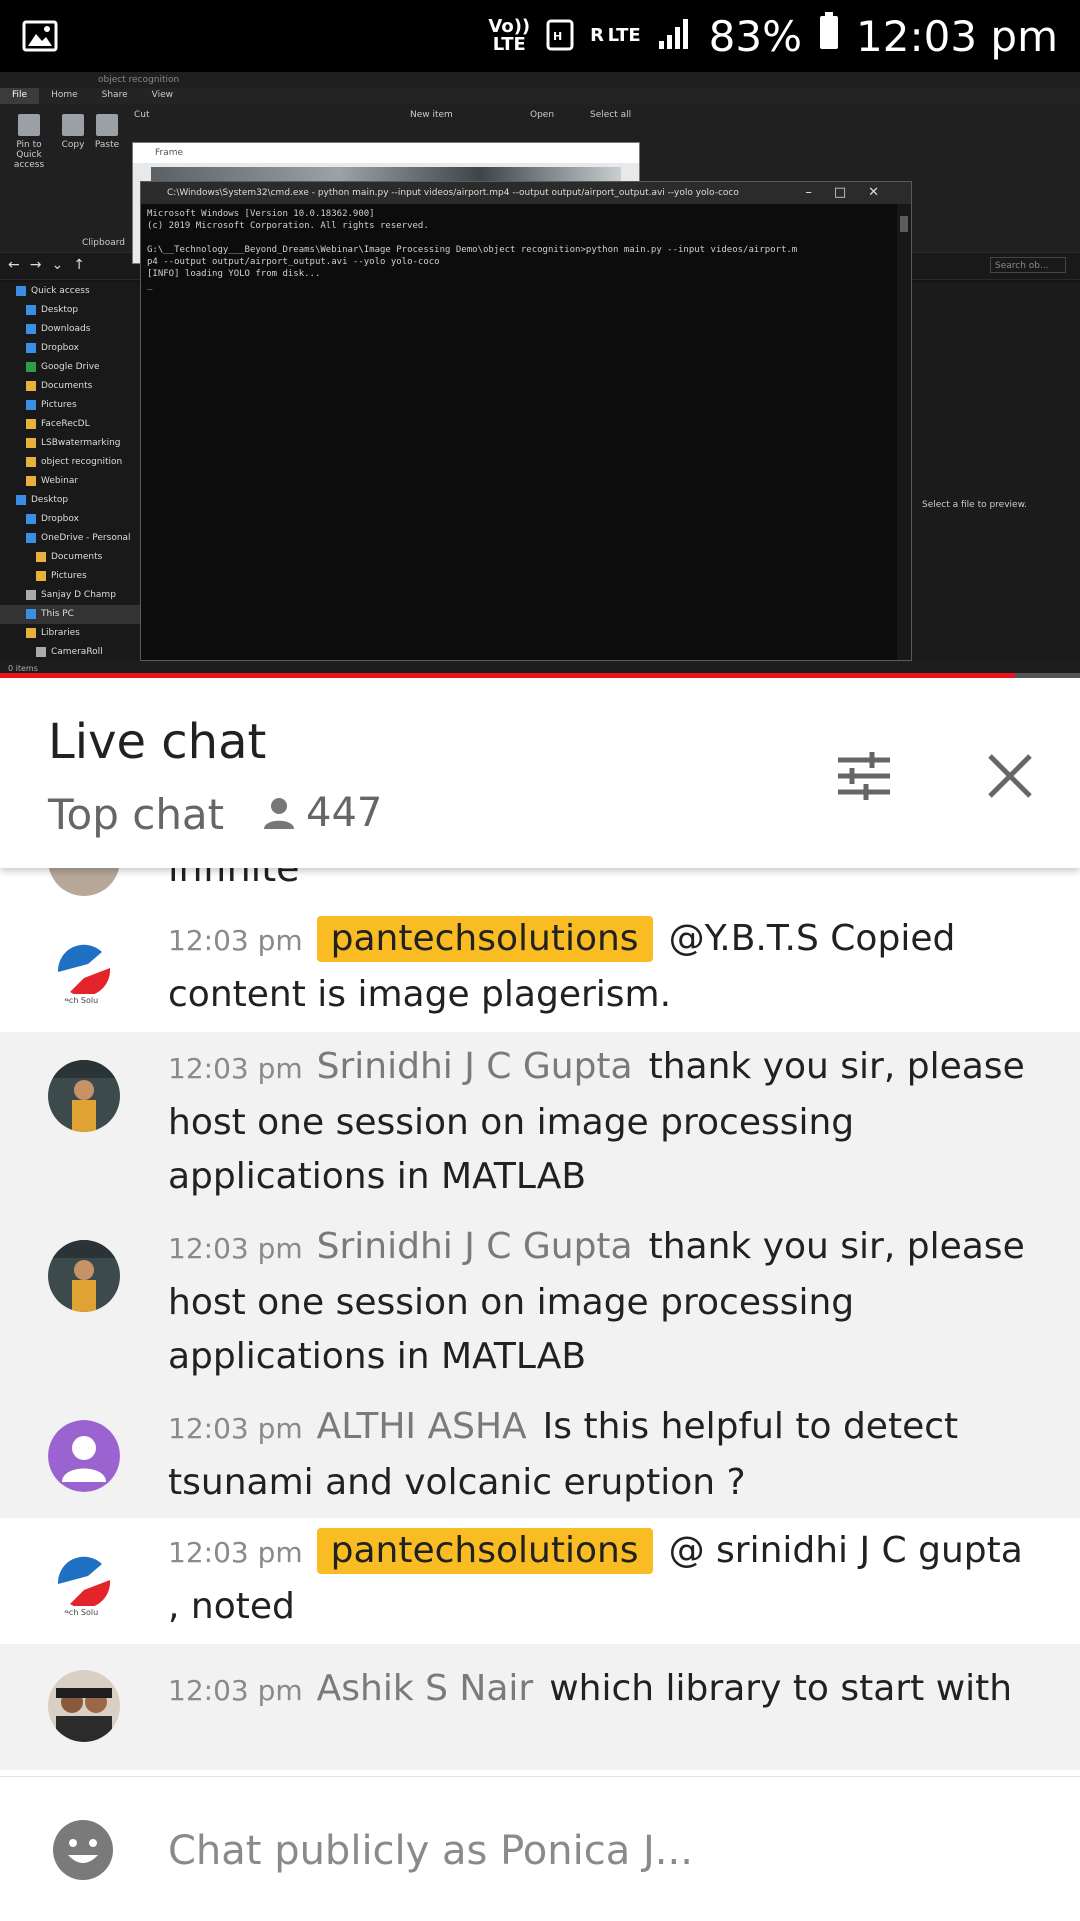  I want to click on battery-percent: 83%, so click(755, 36).